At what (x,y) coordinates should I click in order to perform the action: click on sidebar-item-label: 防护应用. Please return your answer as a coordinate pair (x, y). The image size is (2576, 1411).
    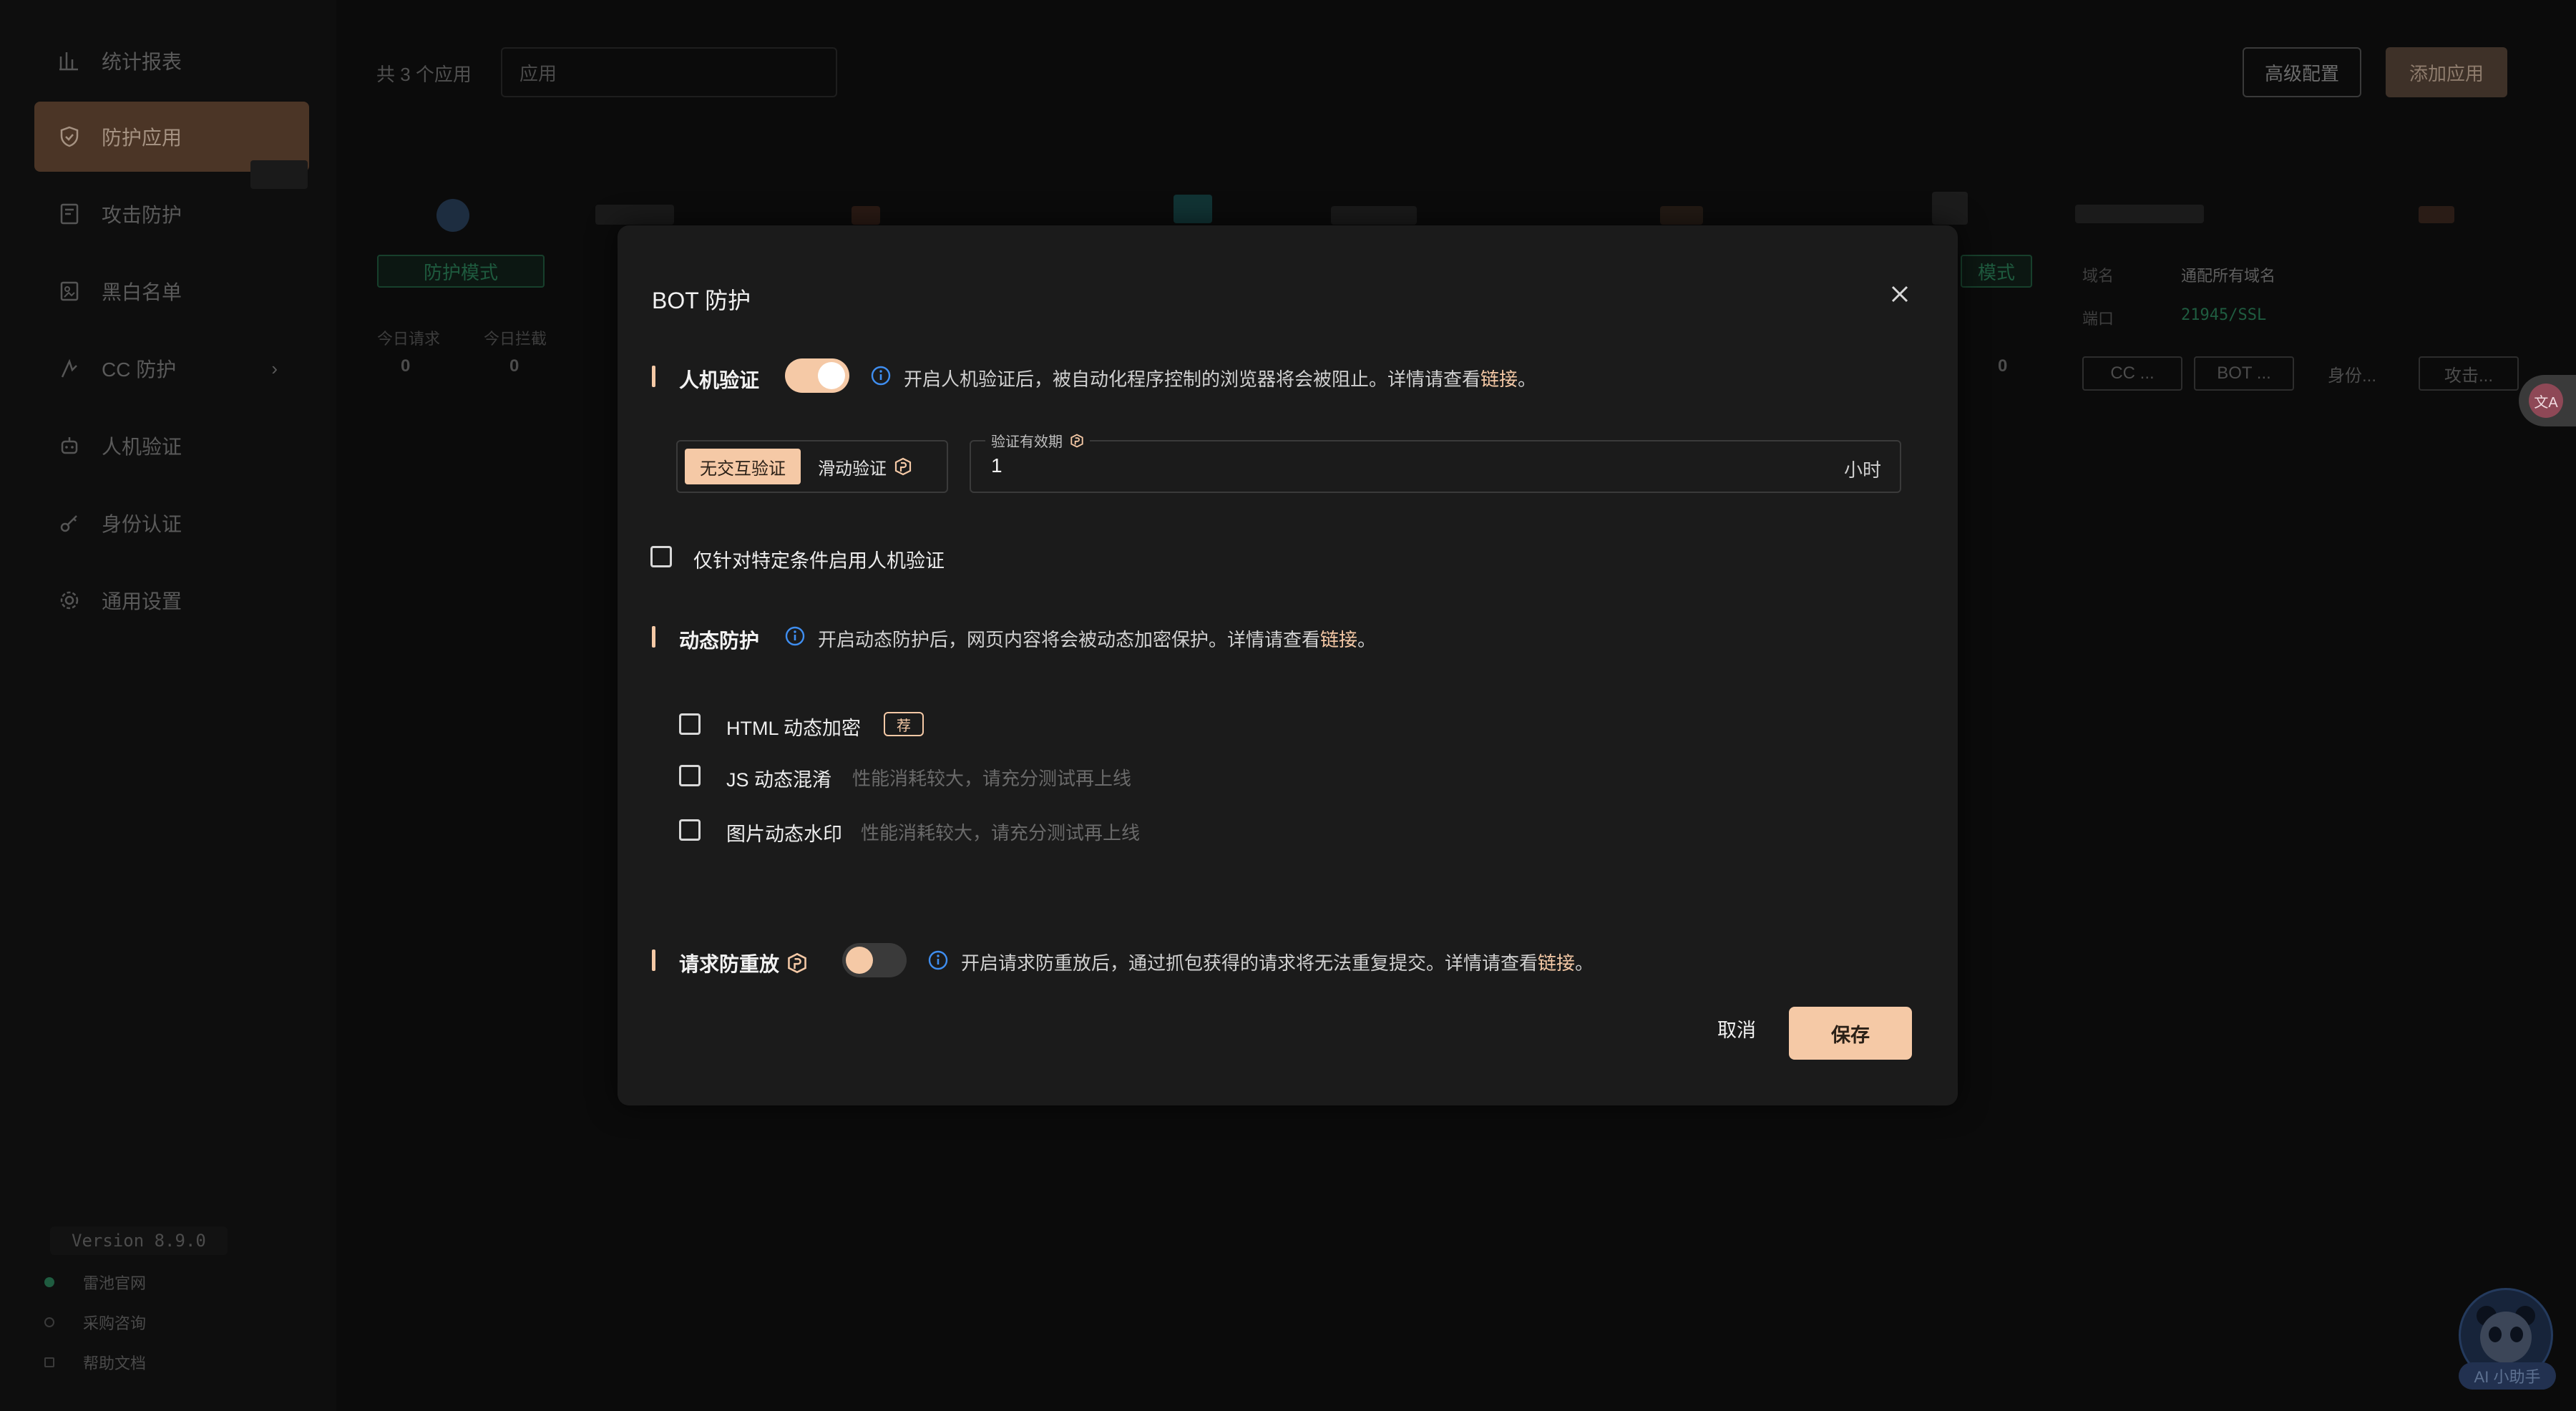
    Looking at the image, I should click on (142, 138).